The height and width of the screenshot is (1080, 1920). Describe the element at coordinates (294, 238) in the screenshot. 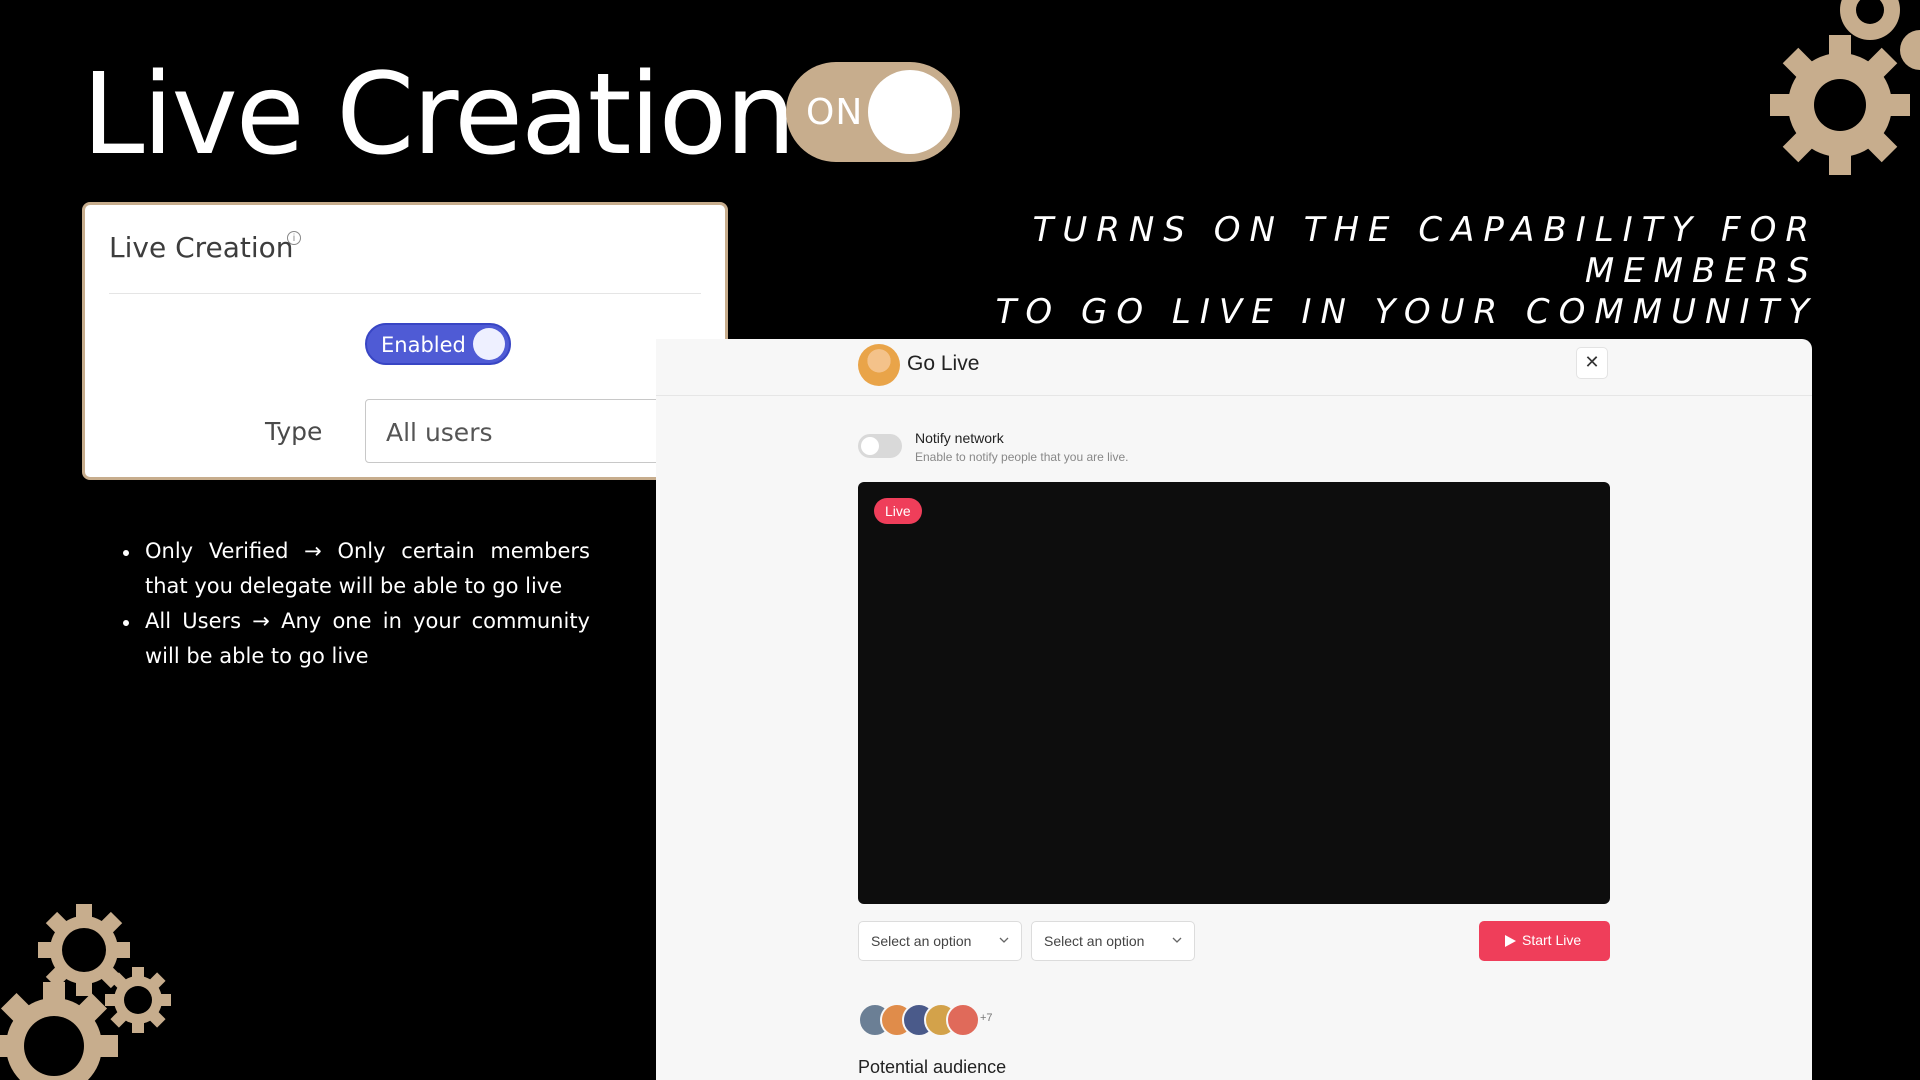

I see `info-icon: i` at that location.